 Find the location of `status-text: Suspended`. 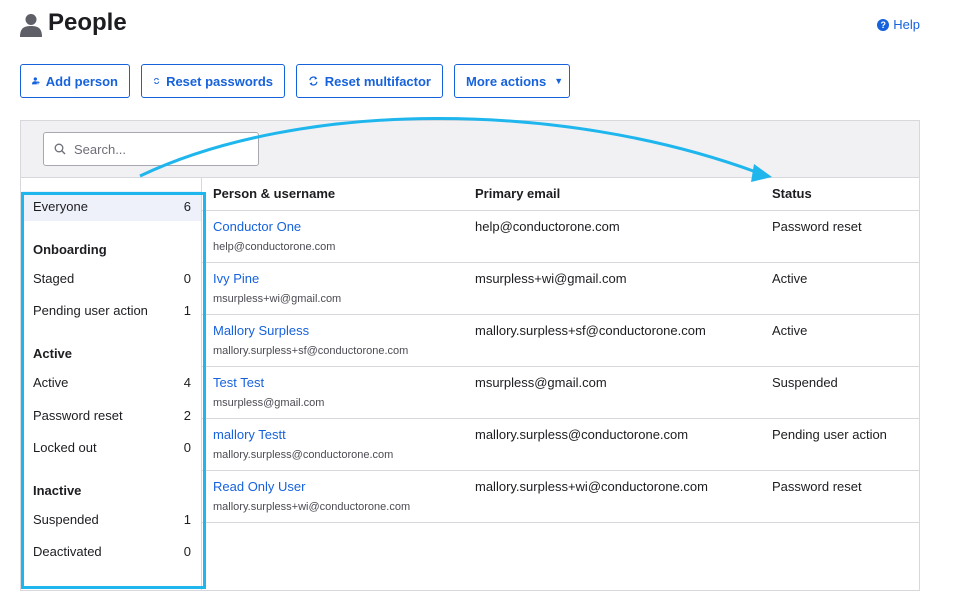

status-text: Suspended is located at coordinates (805, 382).